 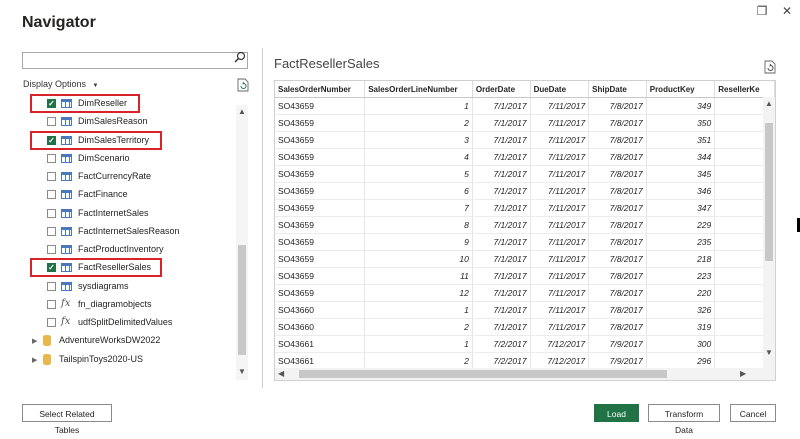 What do you see at coordinates (327, 63) in the screenshot?
I see `preview-title: FactResellerSales` at bounding box center [327, 63].